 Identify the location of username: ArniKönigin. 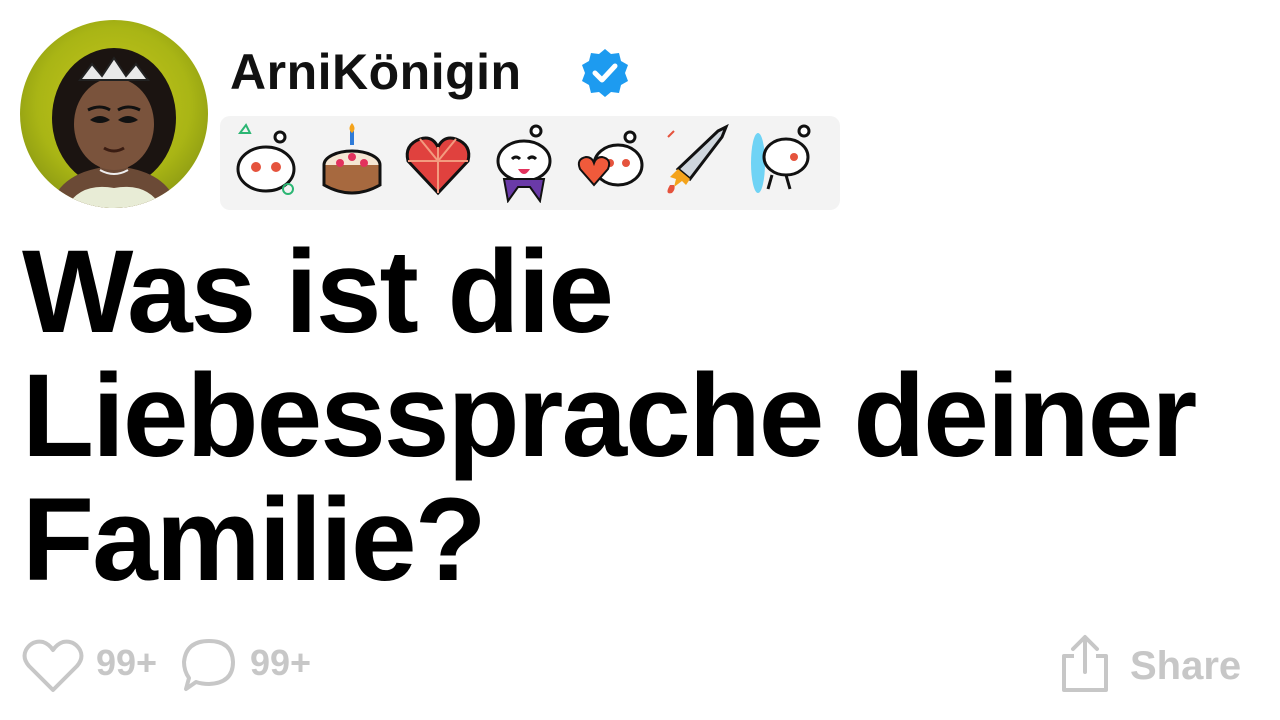
(376, 72).